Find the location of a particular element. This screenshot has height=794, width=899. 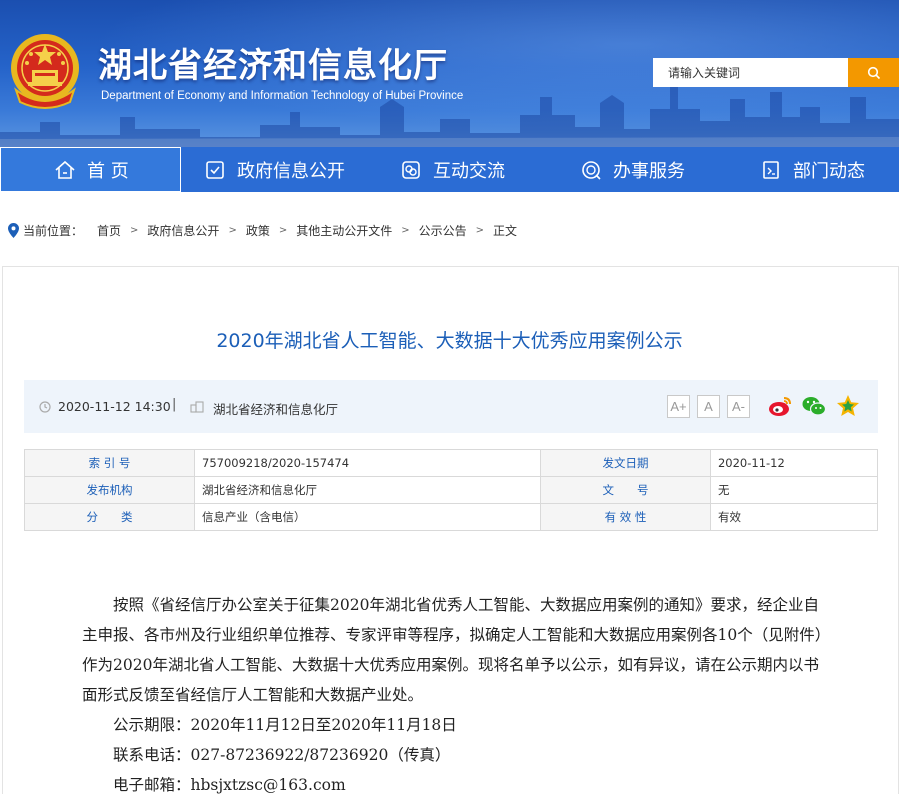

home-icon is located at coordinates (65, 170).